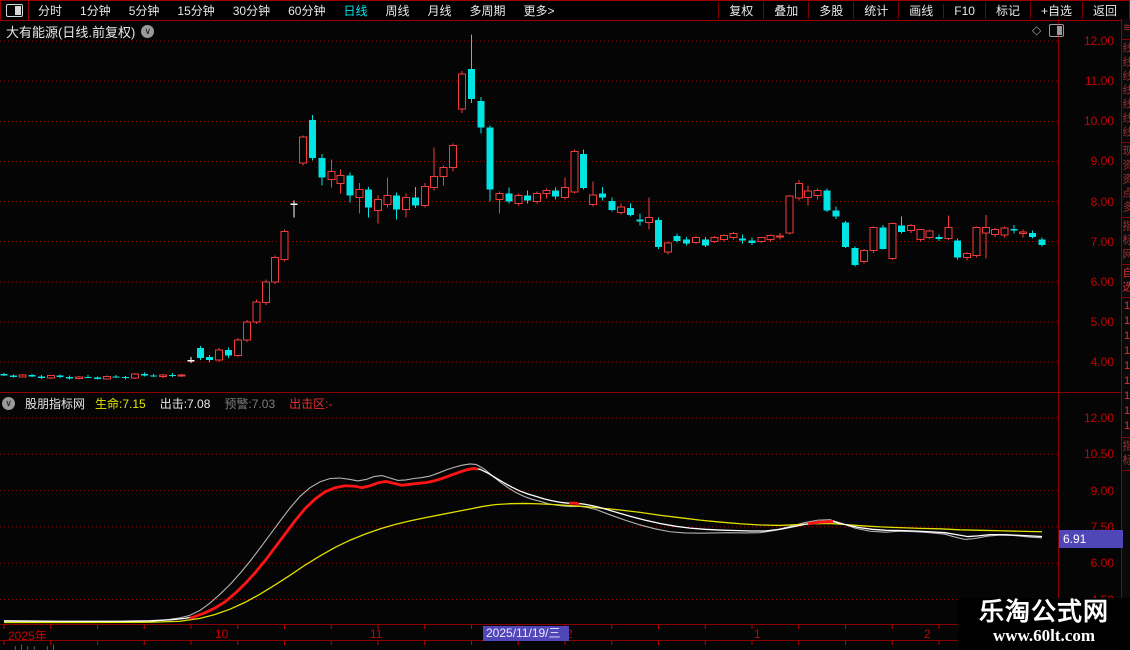 Image resolution: width=1130 pixels, height=650 pixels. I want to click on period-tab-更多>: 更多>, so click(539, 10).